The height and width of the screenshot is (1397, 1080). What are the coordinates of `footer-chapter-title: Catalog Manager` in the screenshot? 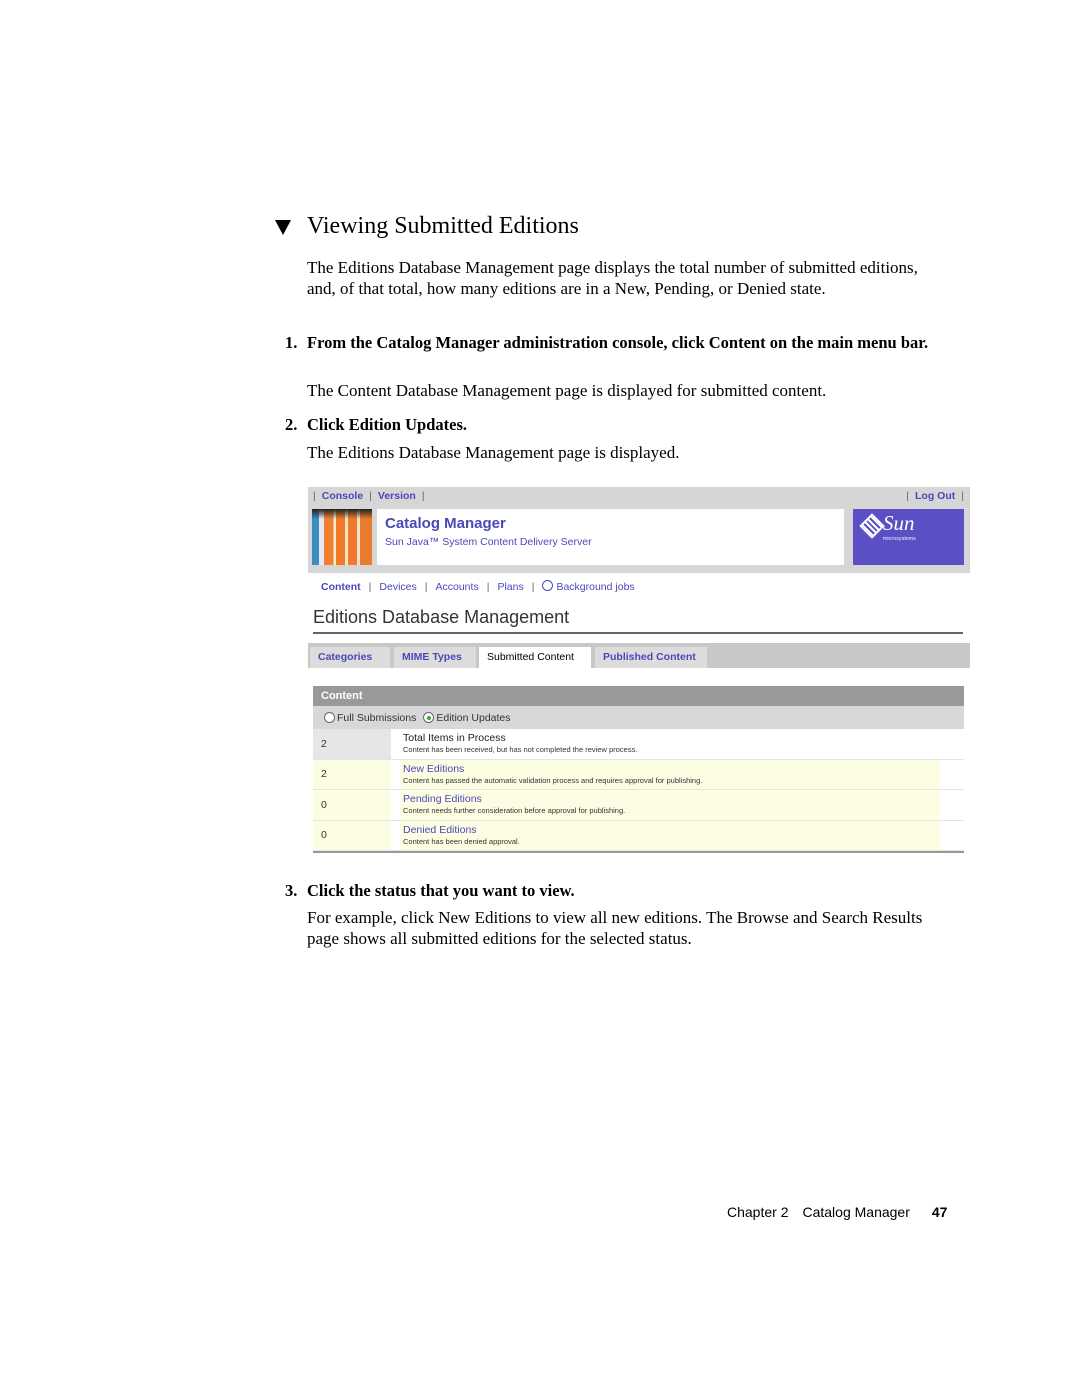 It's located at (856, 1212).